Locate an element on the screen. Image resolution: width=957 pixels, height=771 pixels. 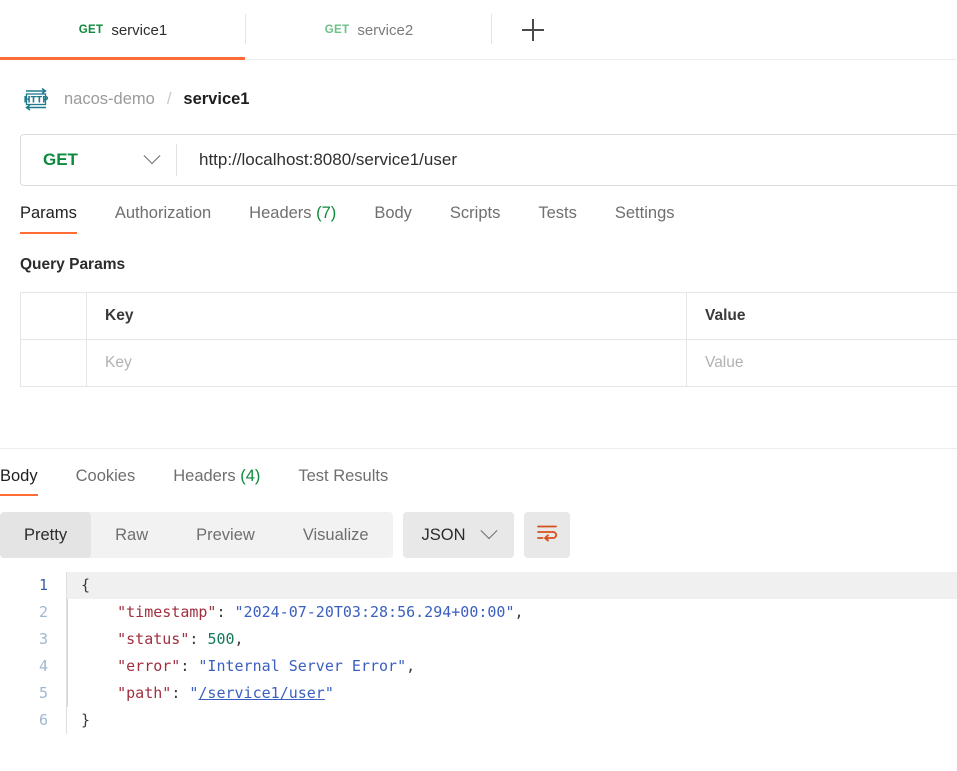
response-view-switcher: Pretty Raw Preview Visualize is located at coordinates (196, 535).